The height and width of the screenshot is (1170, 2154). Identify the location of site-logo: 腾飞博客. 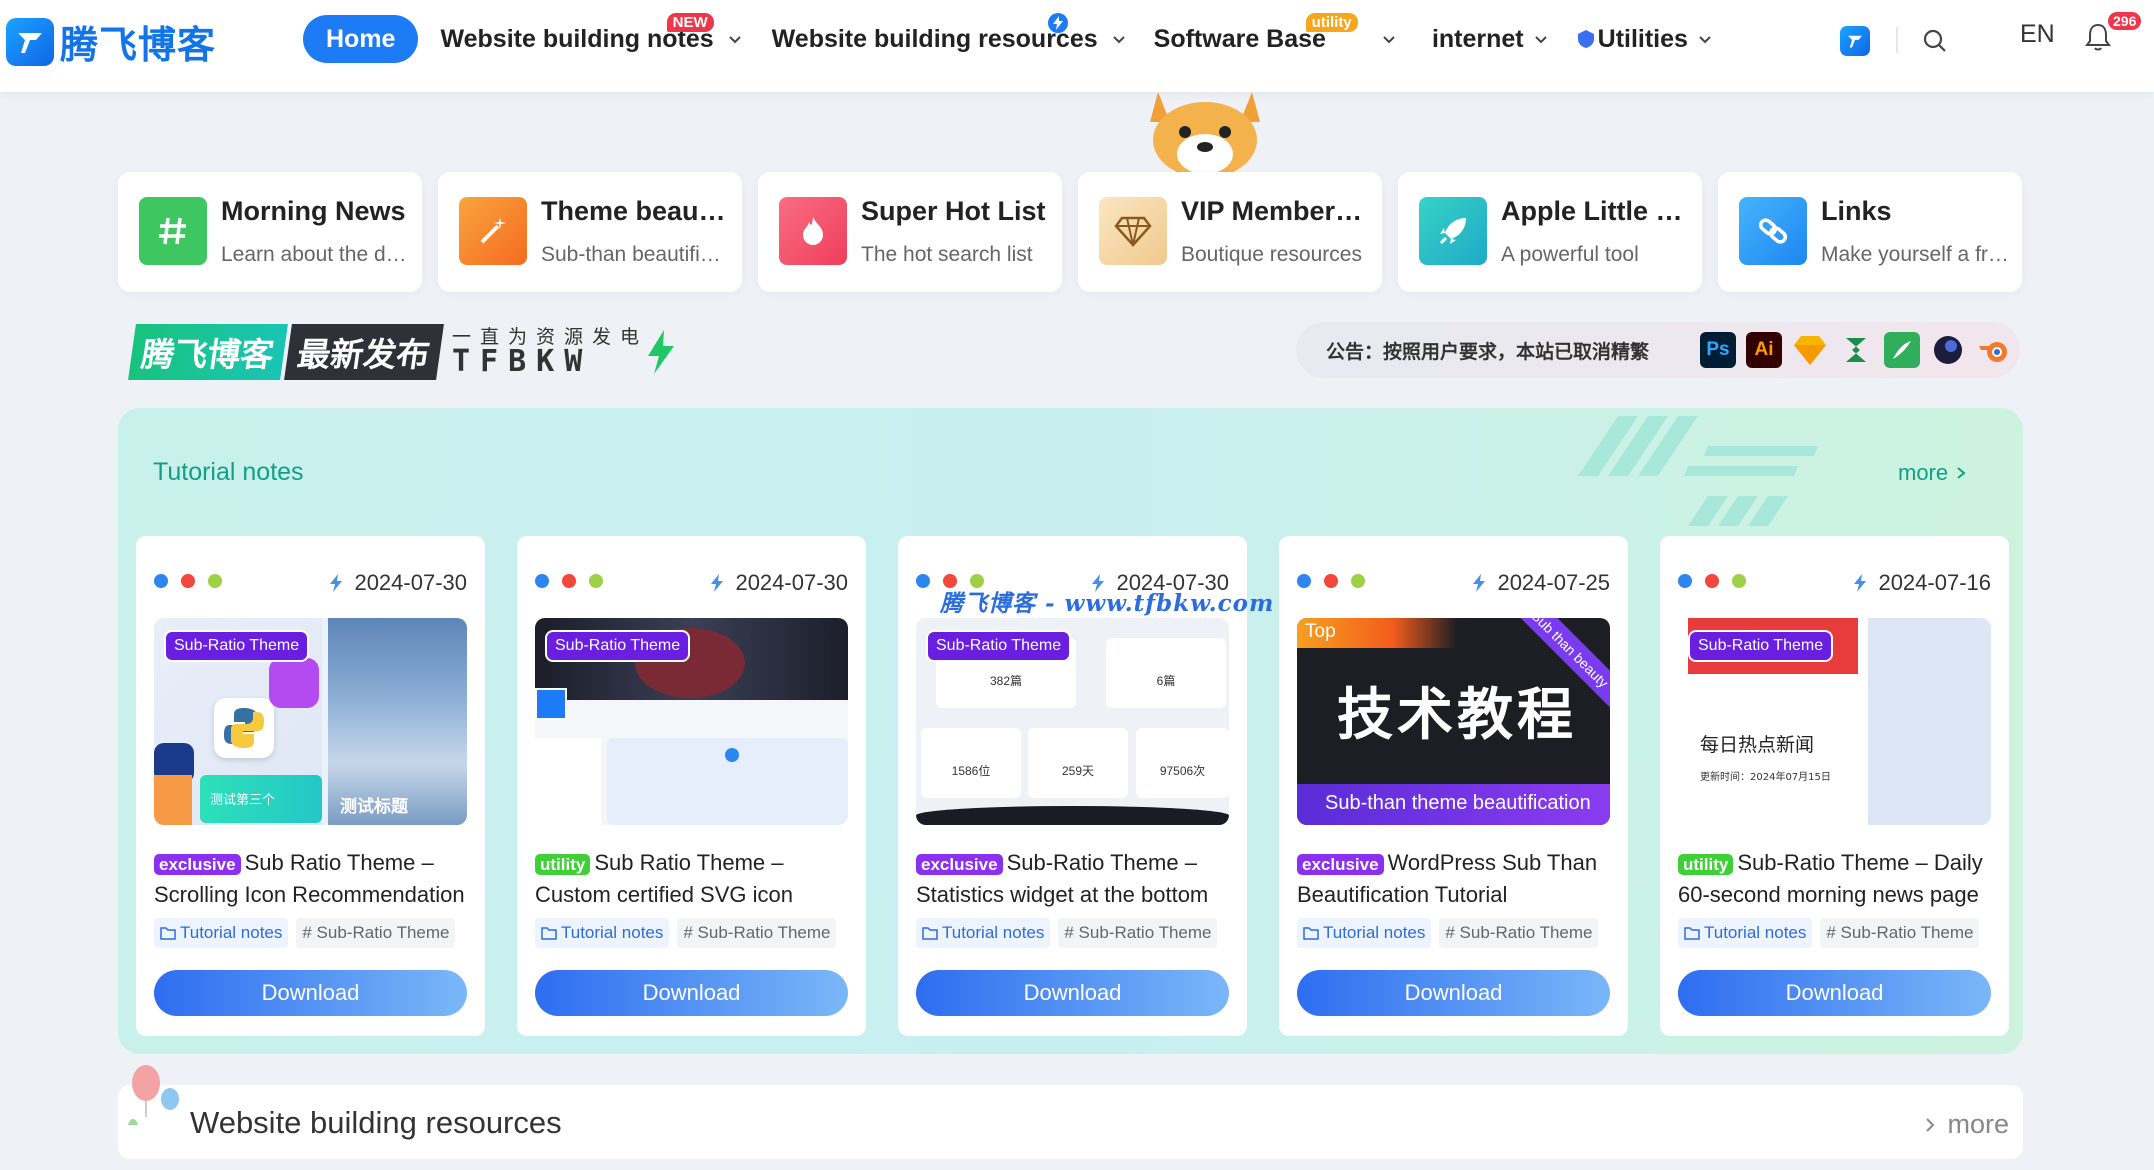
(111, 41).